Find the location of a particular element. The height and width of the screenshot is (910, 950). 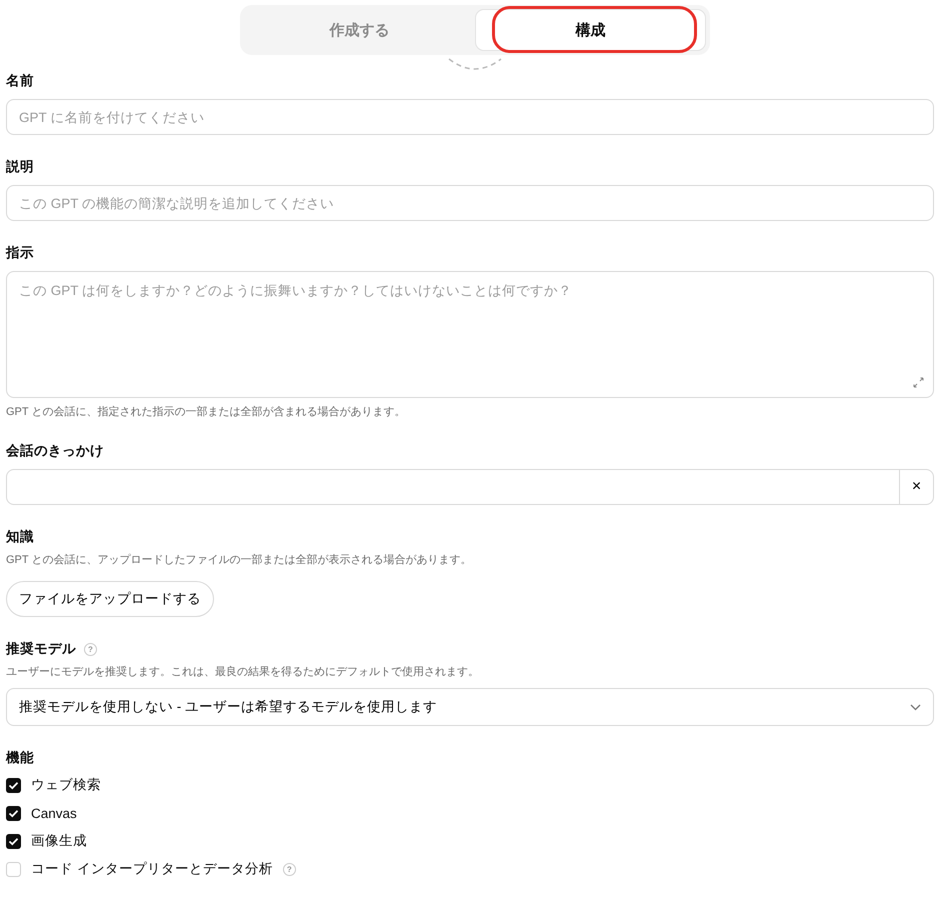

field-label: 名前 is located at coordinates (20, 81).